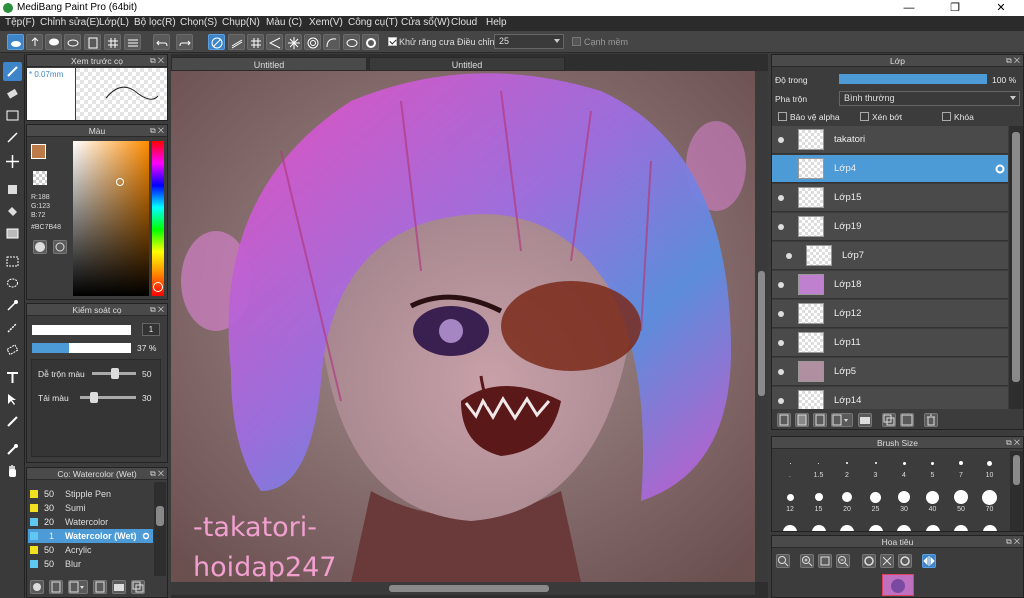  I want to click on brush-size-preset: 7, so click(961, 466).